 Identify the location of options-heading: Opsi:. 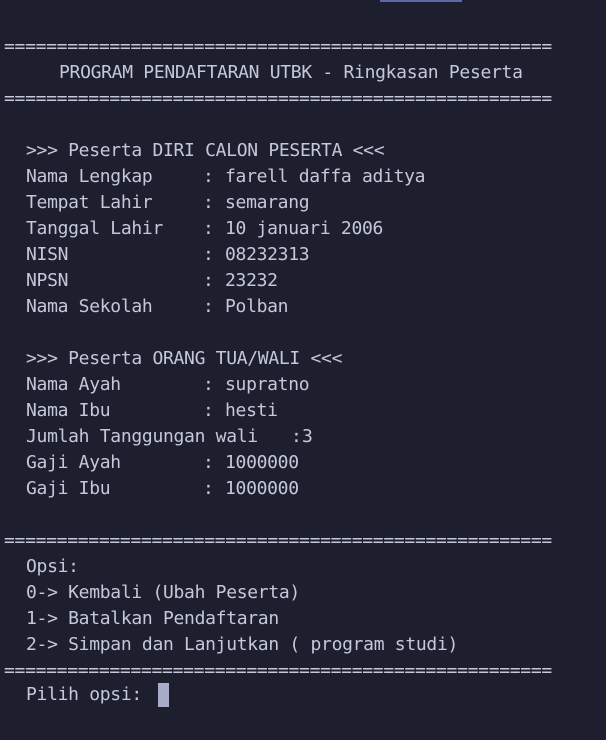
(52, 566).